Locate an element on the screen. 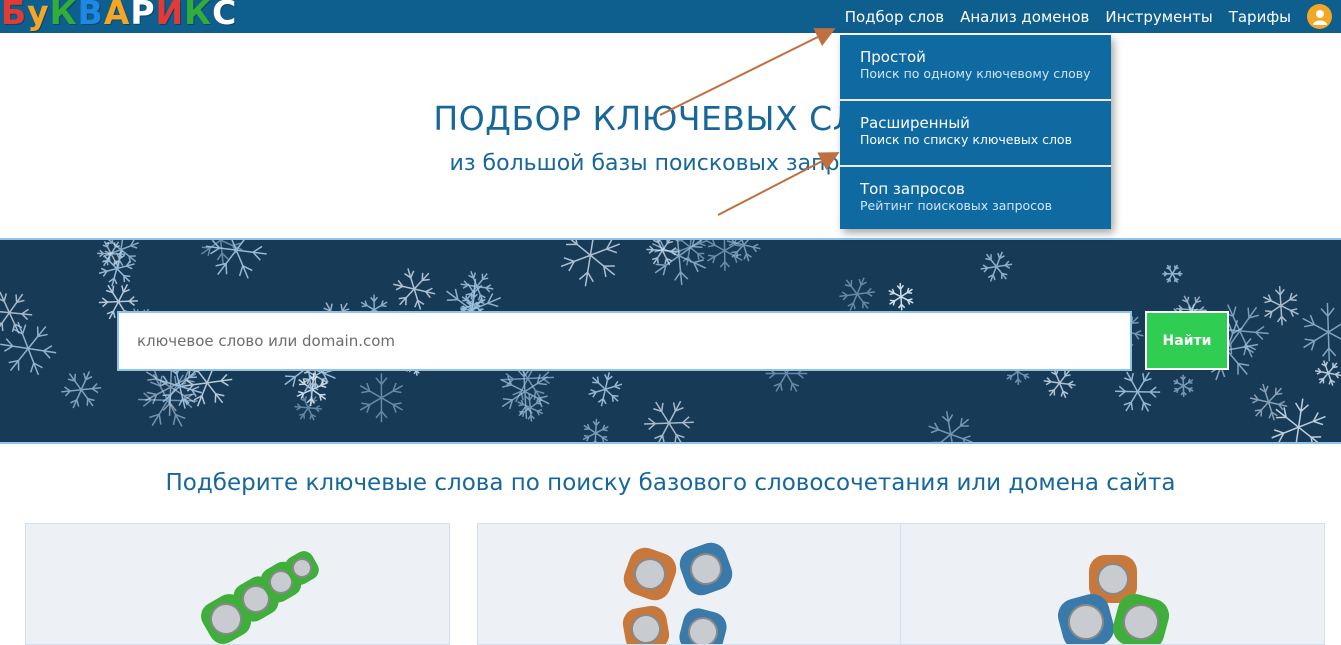 This screenshot has width=1341, height=645. site-logo: БуКВАРИКС is located at coordinates (118, 16).